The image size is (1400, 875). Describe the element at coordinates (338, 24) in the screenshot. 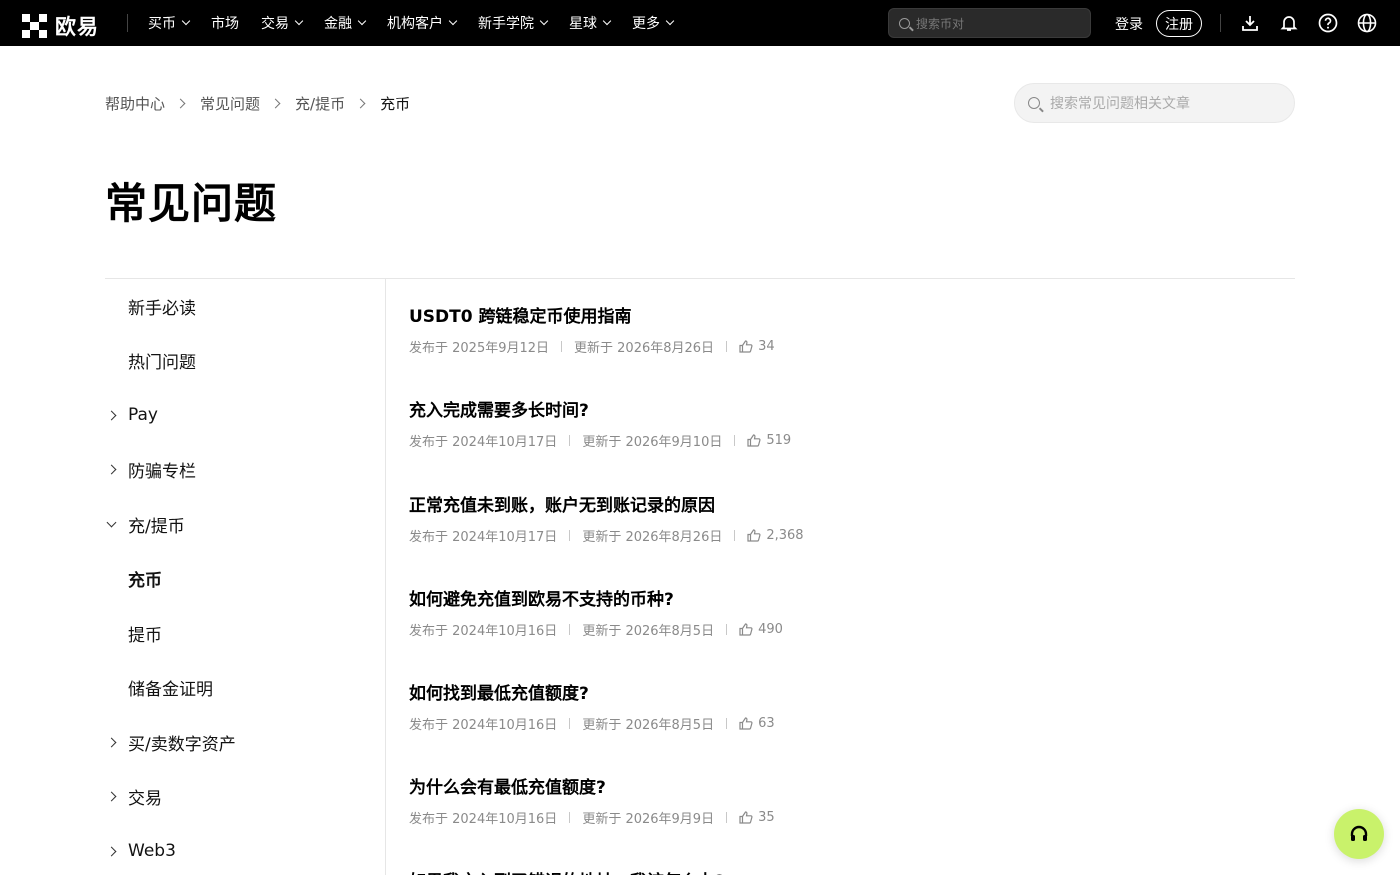

I see `nav-label: 金融` at that location.